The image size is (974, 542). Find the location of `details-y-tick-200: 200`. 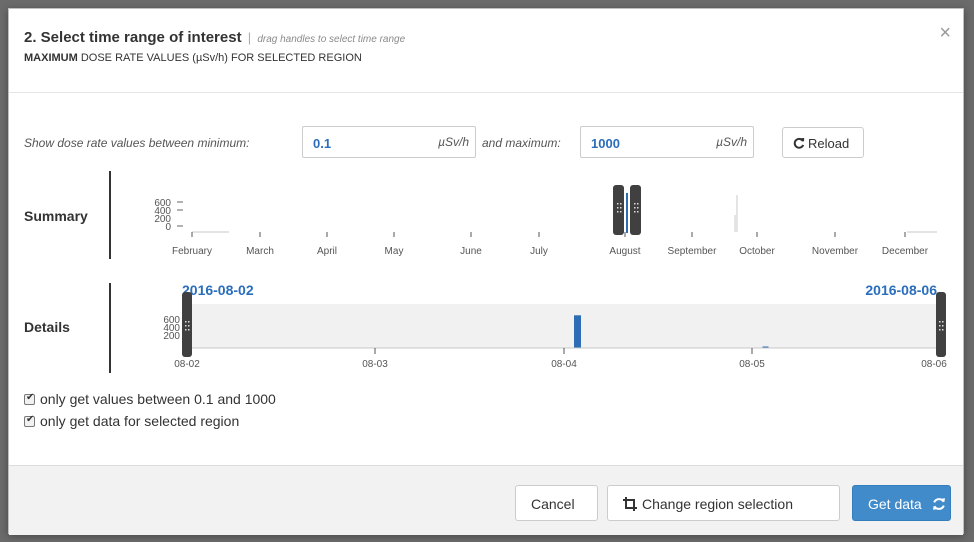

details-y-tick-200: 200 is located at coordinates (171, 336).